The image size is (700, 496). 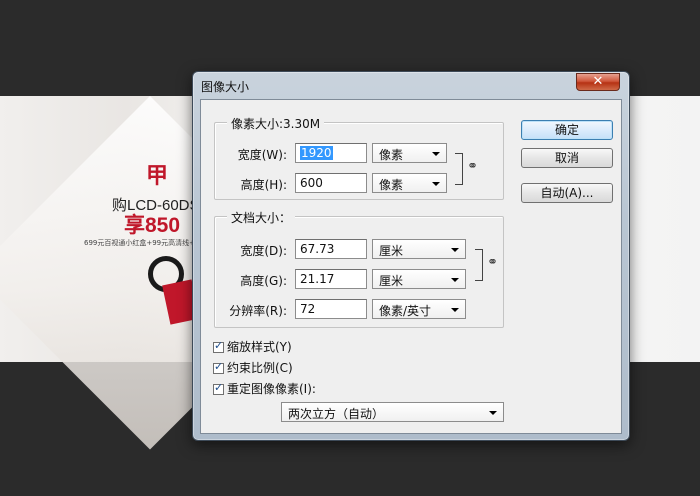 What do you see at coordinates (331, 249) in the screenshot?
I see `doc-width-input: 67.73` at bounding box center [331, 249].